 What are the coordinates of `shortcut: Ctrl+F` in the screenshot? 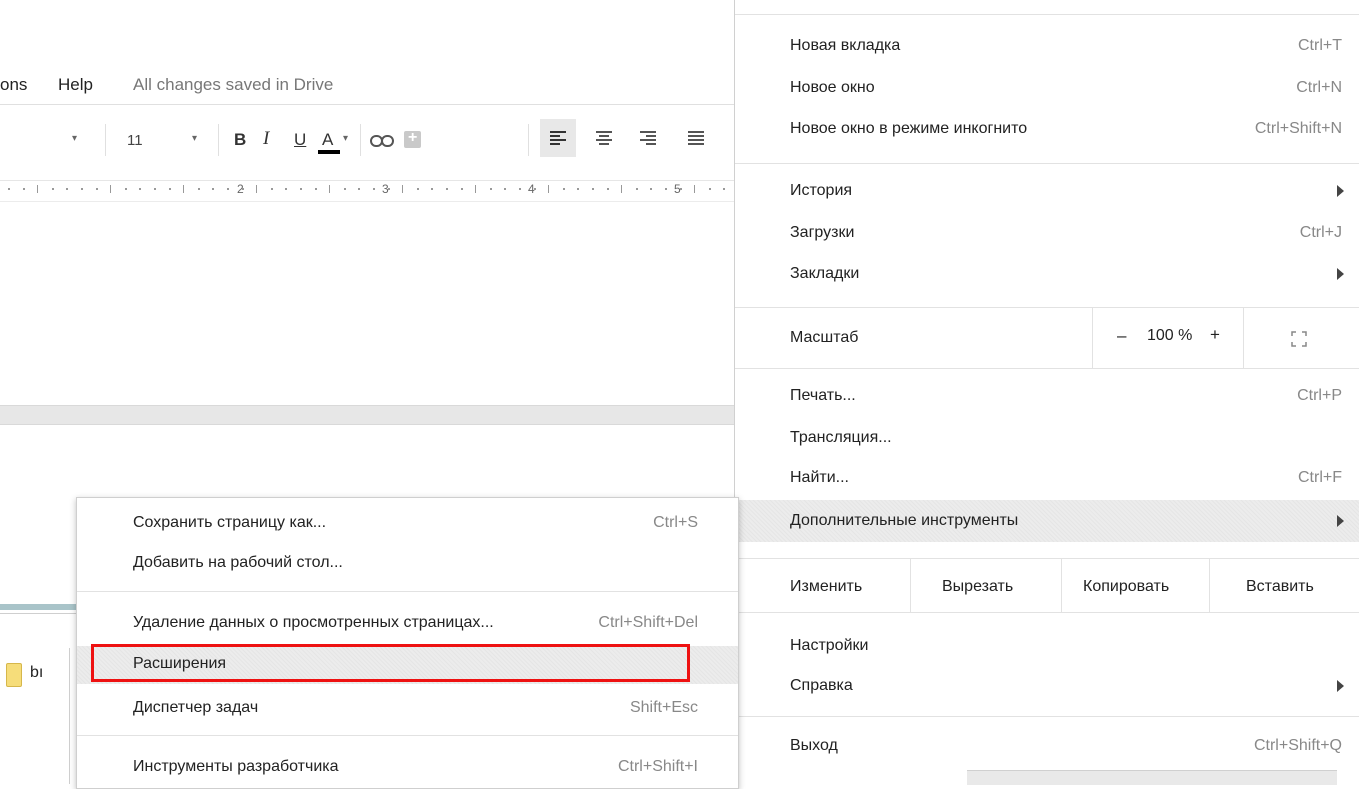 It's located at (1320, 477).